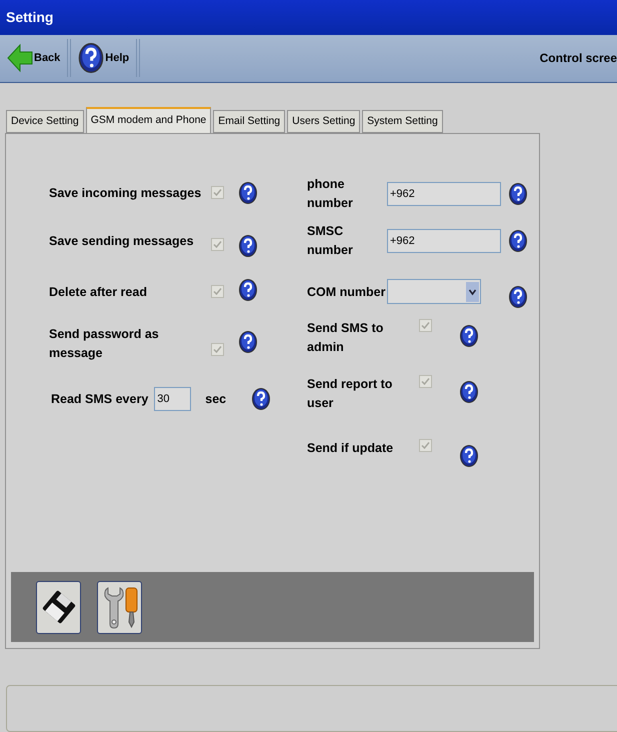 This screenshot has height=732, width=617. What do you see at coordinates (125, 193) in the screenshot?
I see `setting-label: Save incoming messages` at bounding box center [125, 193].